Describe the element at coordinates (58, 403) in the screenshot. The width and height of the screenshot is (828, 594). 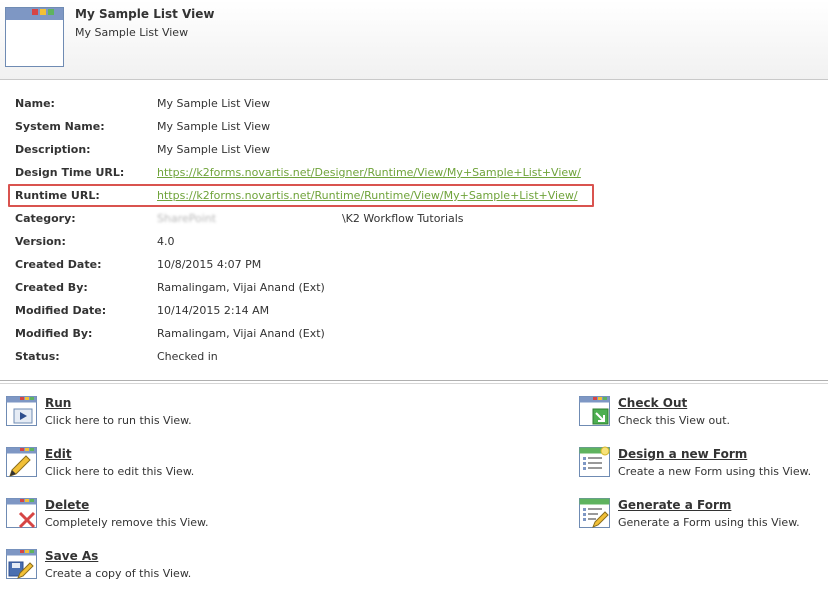
I see `run-link: Run` at that location.